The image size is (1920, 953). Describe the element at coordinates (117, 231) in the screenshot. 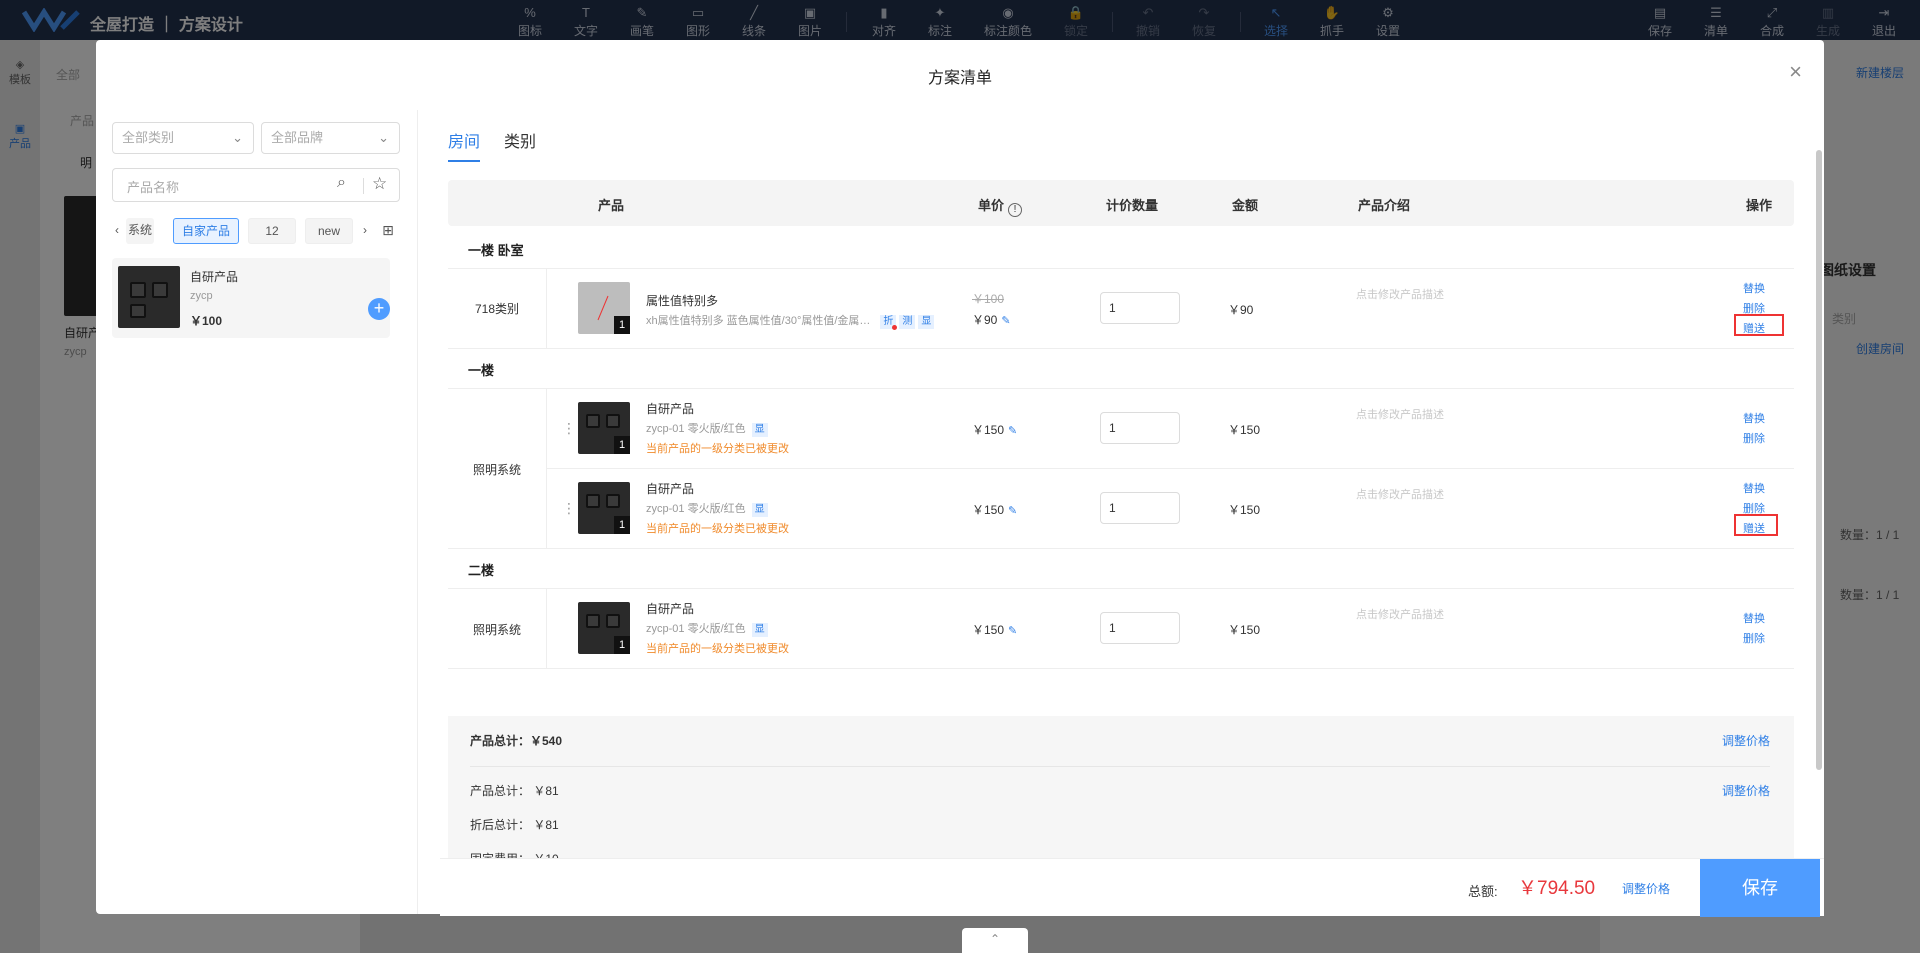

I see `chevron-left-icon: ‹` at that location.